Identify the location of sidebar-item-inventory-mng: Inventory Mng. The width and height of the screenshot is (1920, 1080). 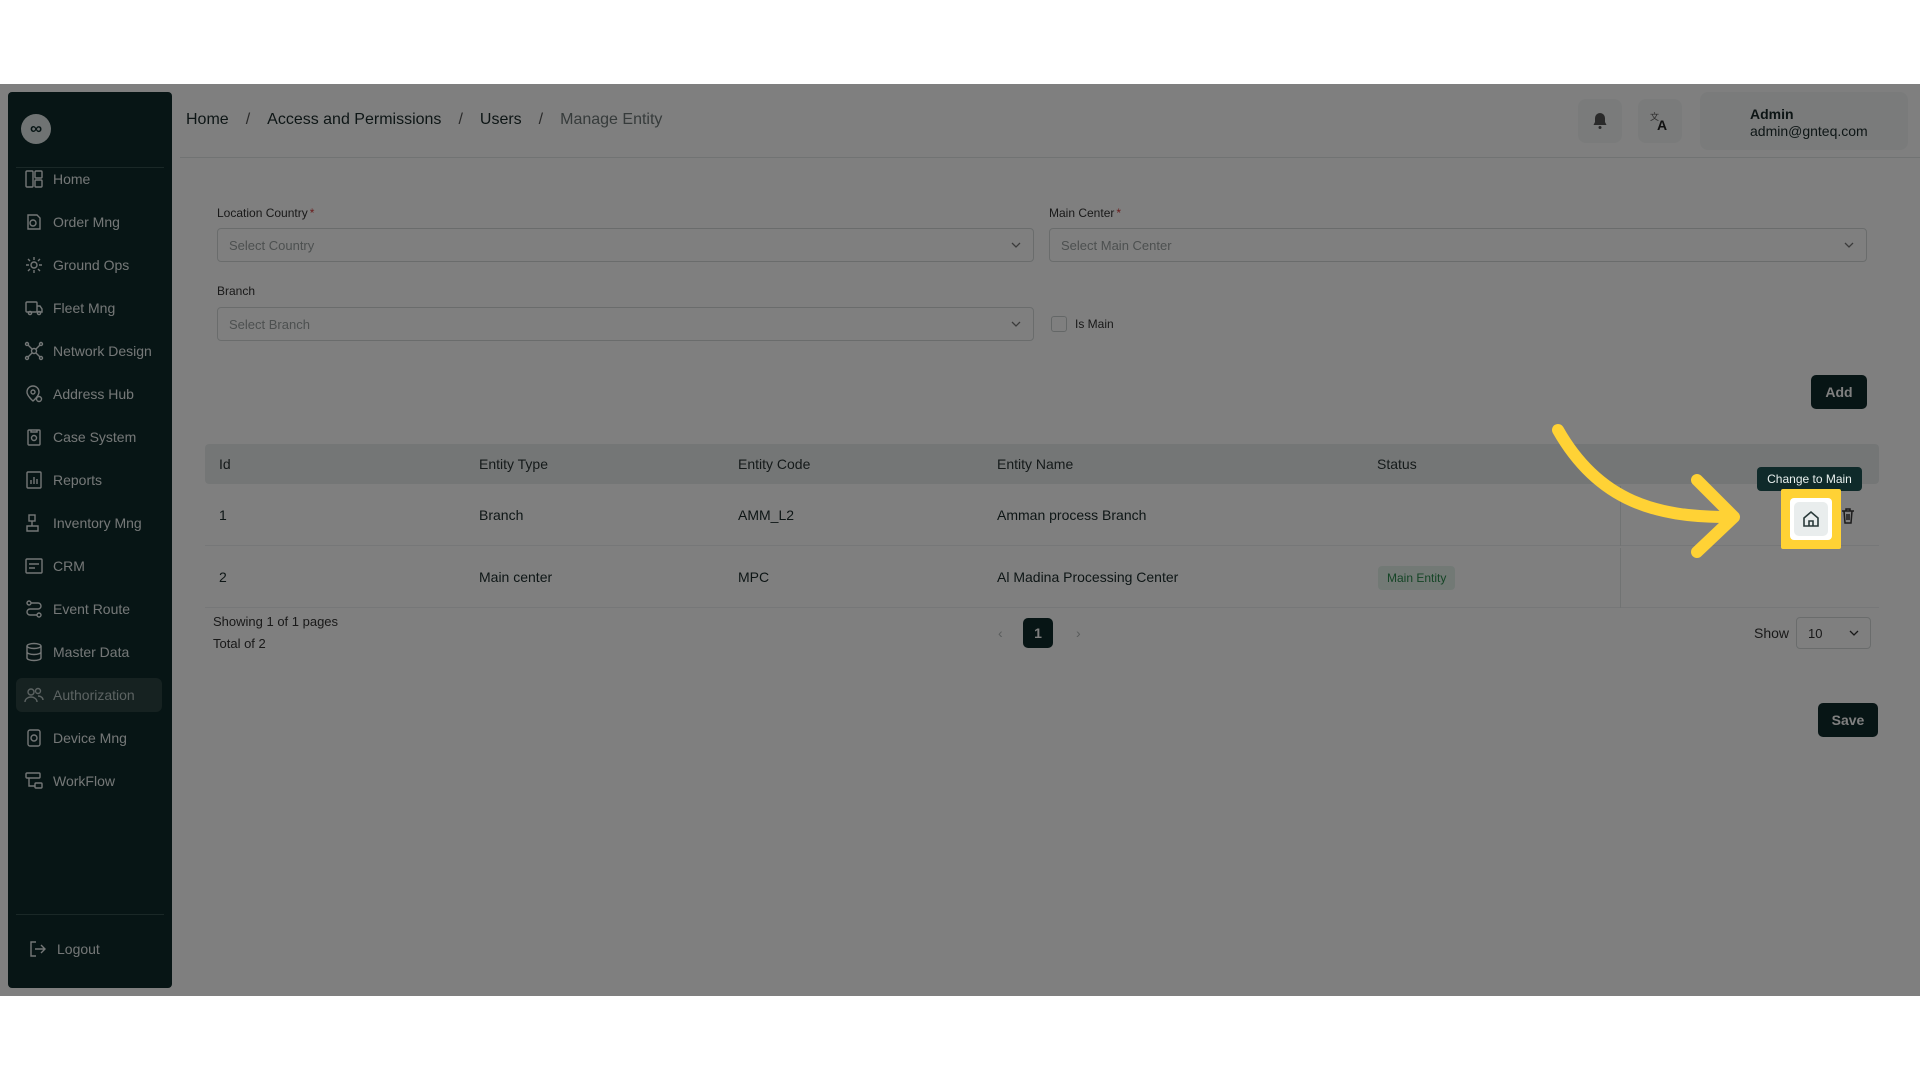
(89, 523).